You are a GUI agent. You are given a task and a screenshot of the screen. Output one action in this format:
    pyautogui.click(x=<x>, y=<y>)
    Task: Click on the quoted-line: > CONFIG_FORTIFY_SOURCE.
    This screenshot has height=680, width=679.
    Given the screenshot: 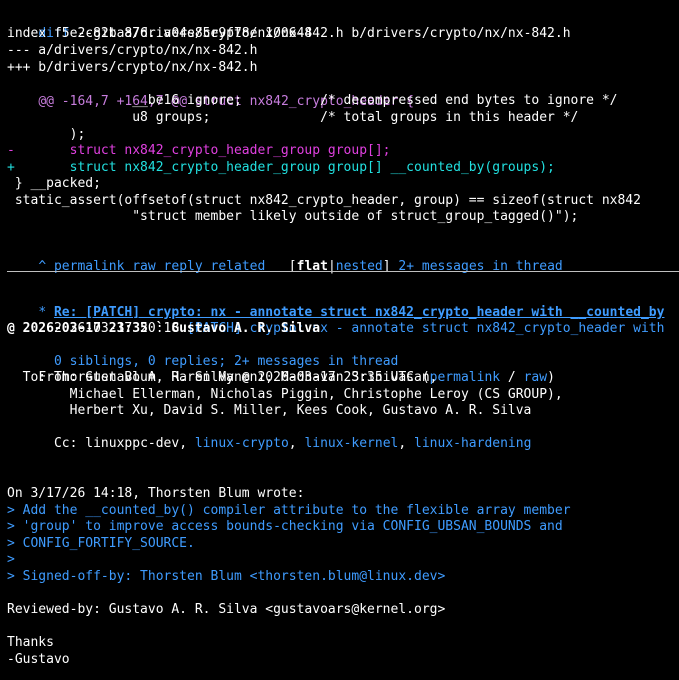 What is the action you would take?
    pyautogui.click(x=101, y=543)
    